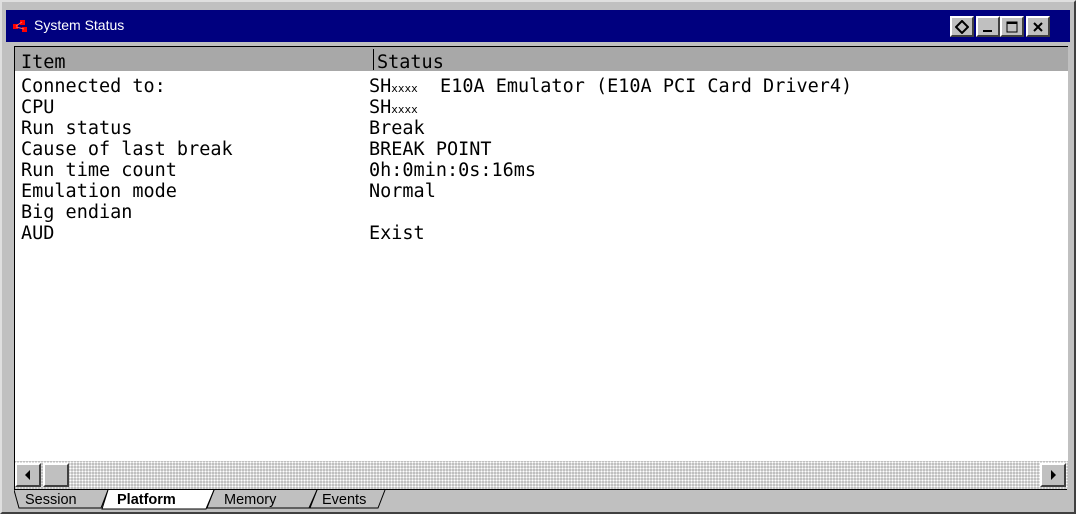 This screenshot has height=514, width=1076. I want to click on table-row: CPU SHxxxx, so click(541, 107).